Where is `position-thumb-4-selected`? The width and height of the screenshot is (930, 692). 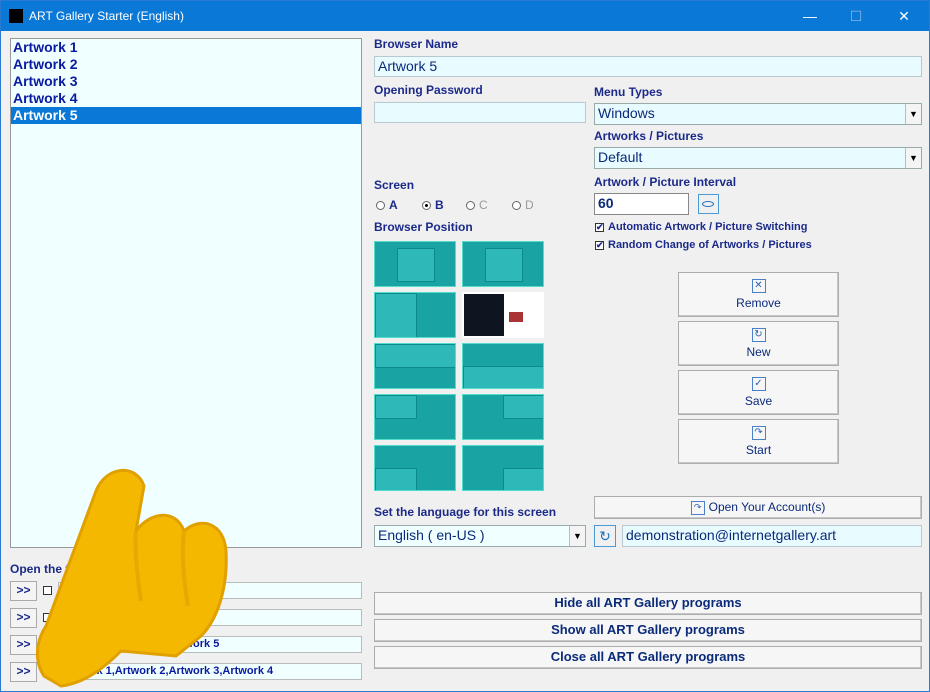 position-thumb-4-selected is located at coordinates (503, 315).